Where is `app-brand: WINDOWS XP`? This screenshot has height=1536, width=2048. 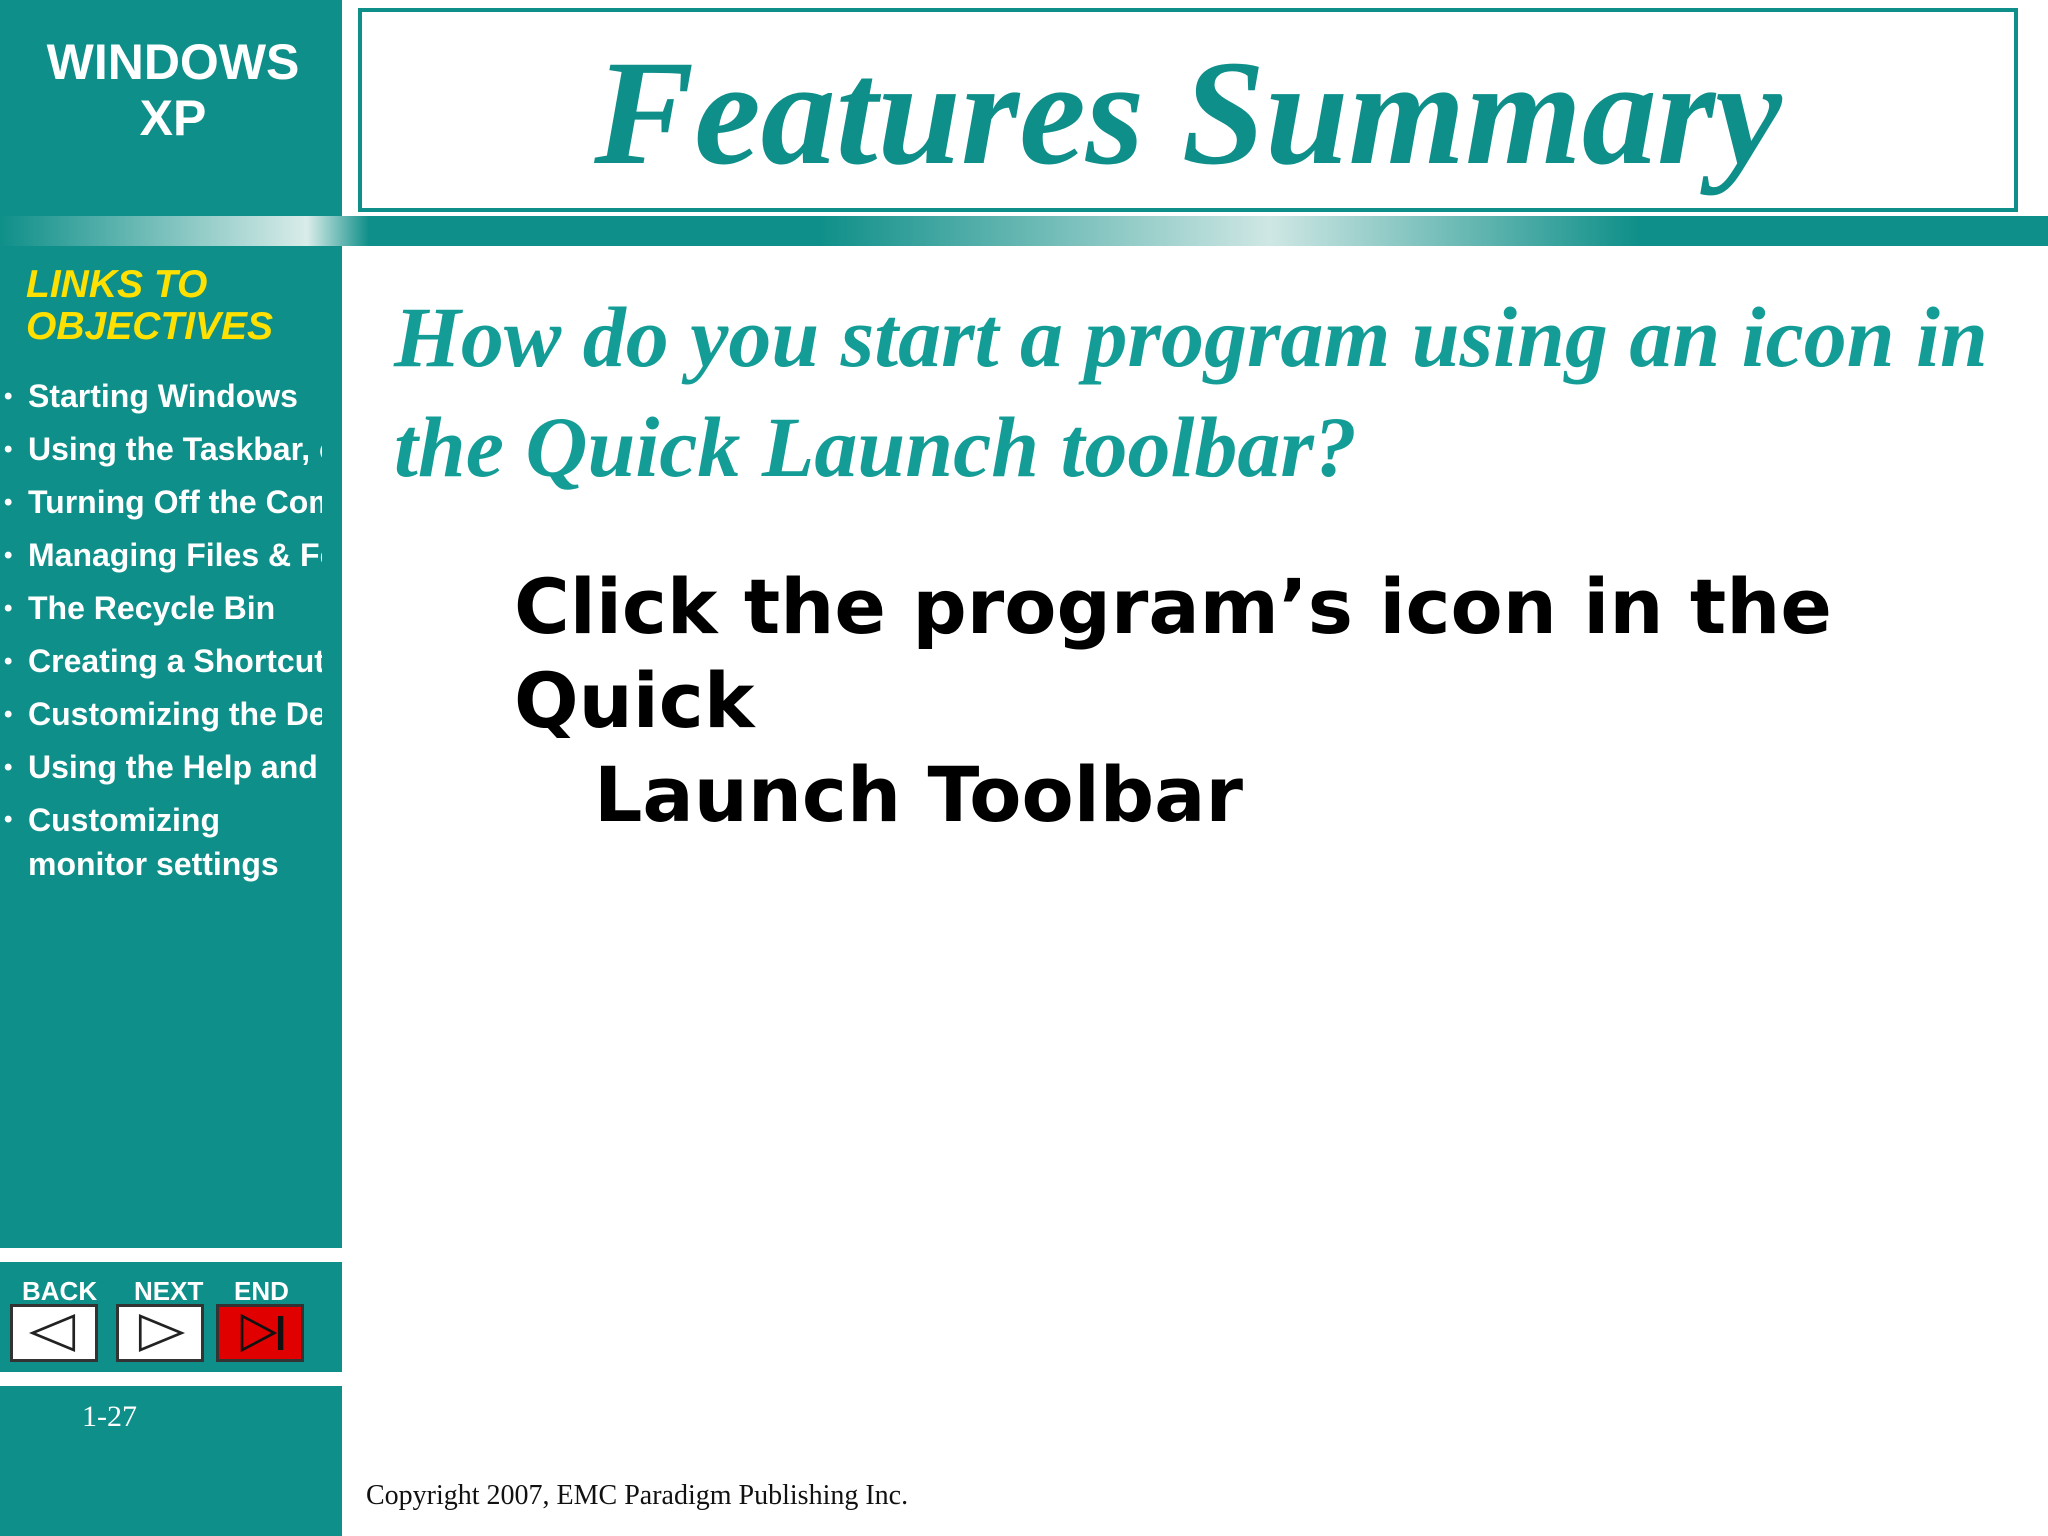
app-brand: WINDOWS XP is located at coordinates (173, 90).